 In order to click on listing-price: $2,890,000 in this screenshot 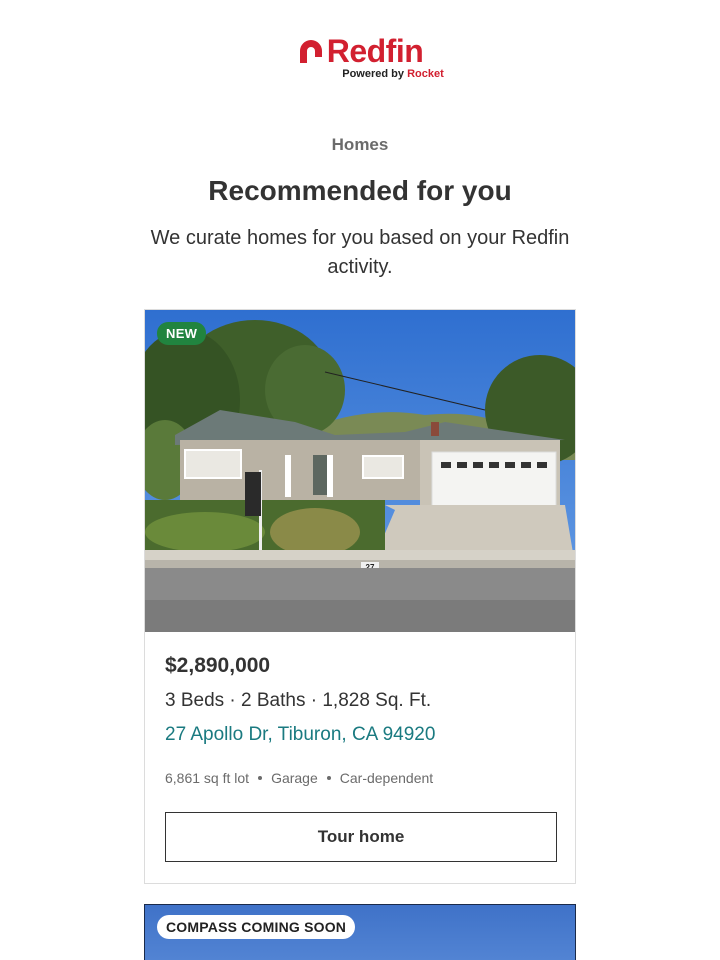, I will do `click(218, 665)`.